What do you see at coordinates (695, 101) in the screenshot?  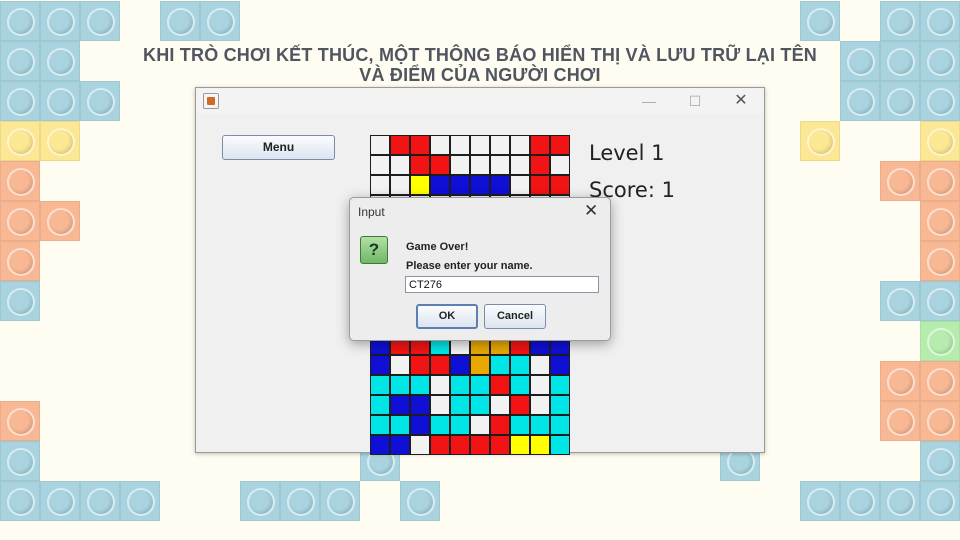 I see `maximize-button: ☐` at bounding box center [695, 101].